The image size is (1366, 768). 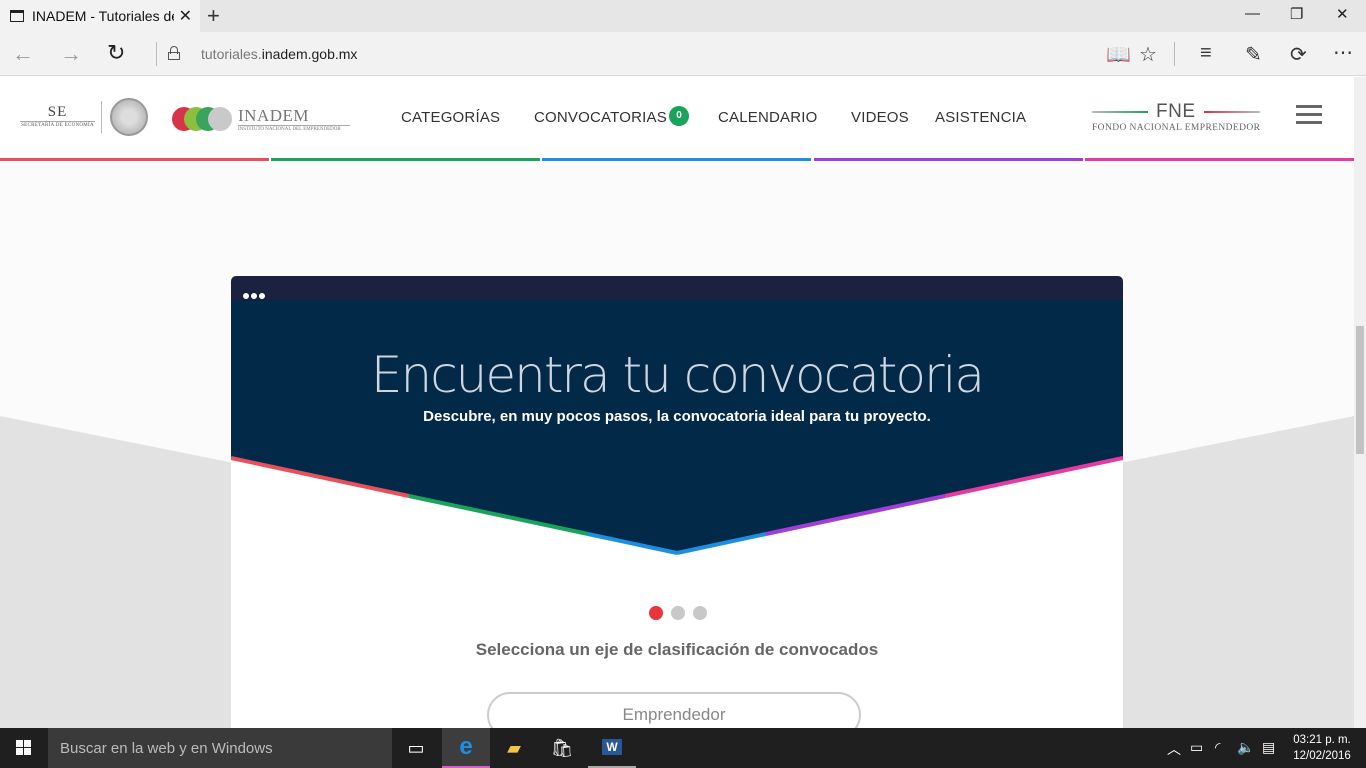 What do you see at coordinates (1343, 52) in the screenshot?
I see `more-icon: ⋯` at bounding box center [1343, 52].